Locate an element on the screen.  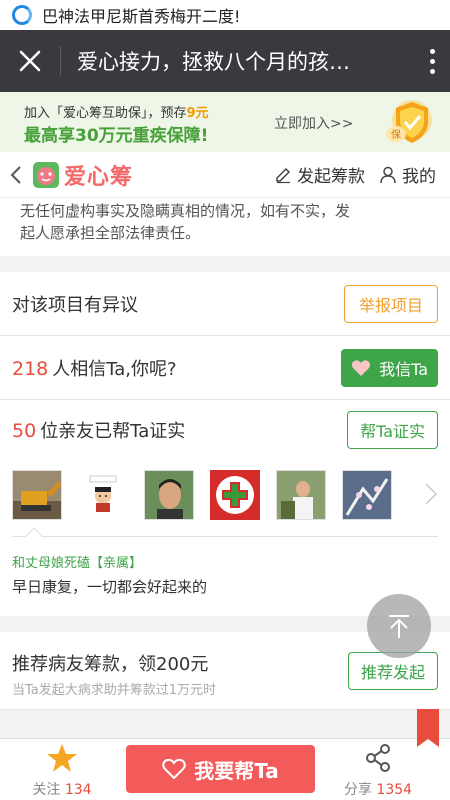
edit-icon is located at coordinates (283, 175).